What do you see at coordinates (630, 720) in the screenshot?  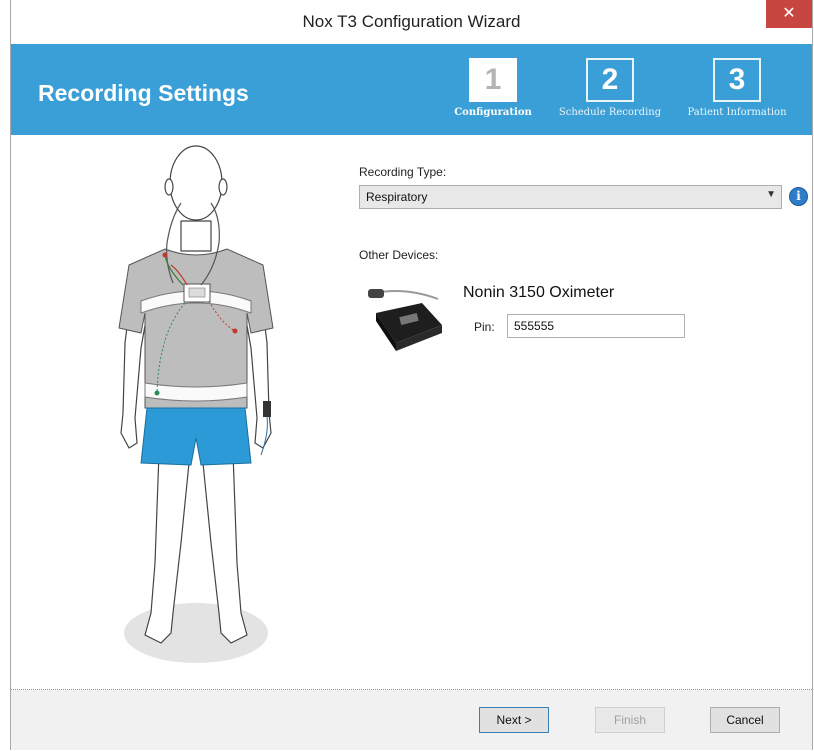 I see `finish-button: Finish` at bounding box center [630, 720].